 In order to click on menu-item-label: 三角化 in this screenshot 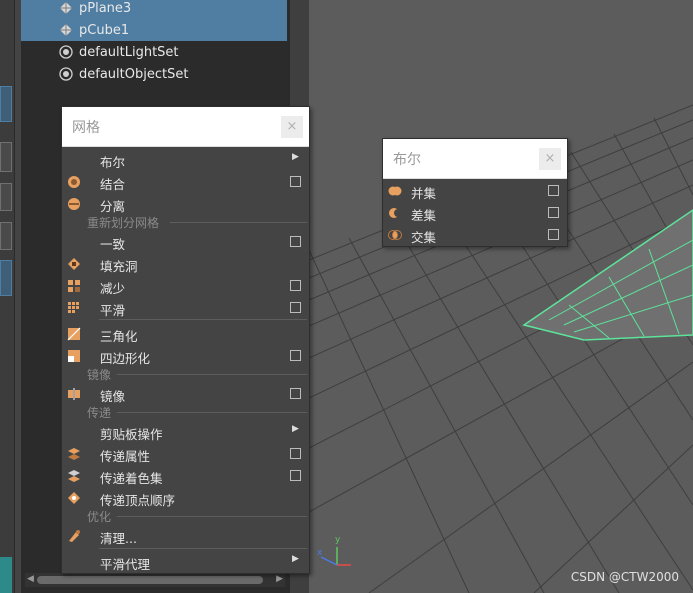, I will do `click(119, 336)`.